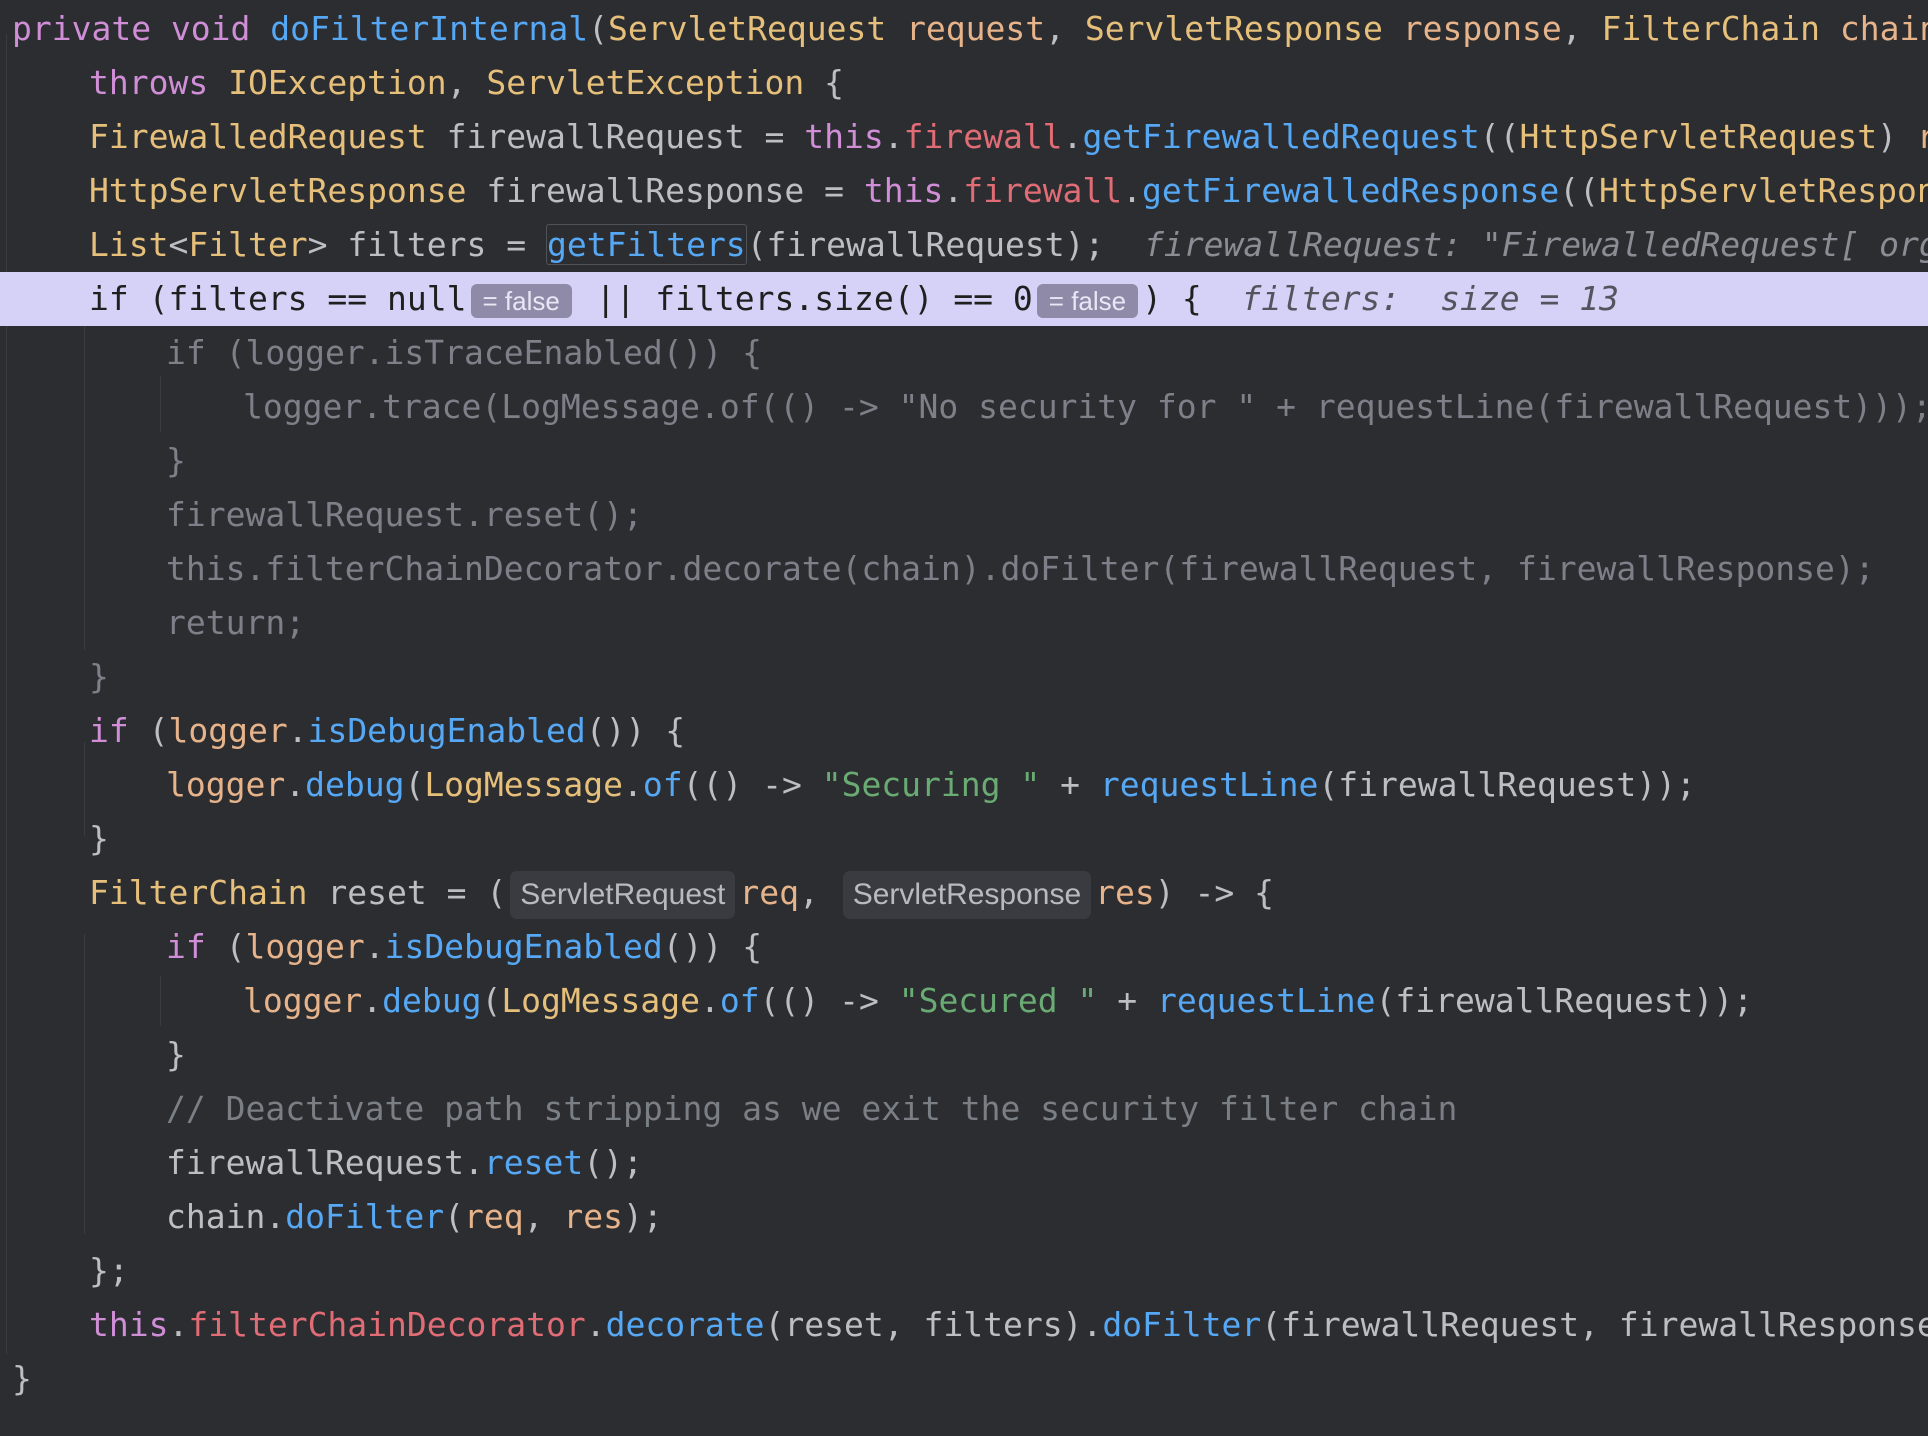 The height and width of the screenshot is (1436, 1928). Describe the element at coordinates (646, 244) in the screenshot. I see `code-token: getFilters` at that location.